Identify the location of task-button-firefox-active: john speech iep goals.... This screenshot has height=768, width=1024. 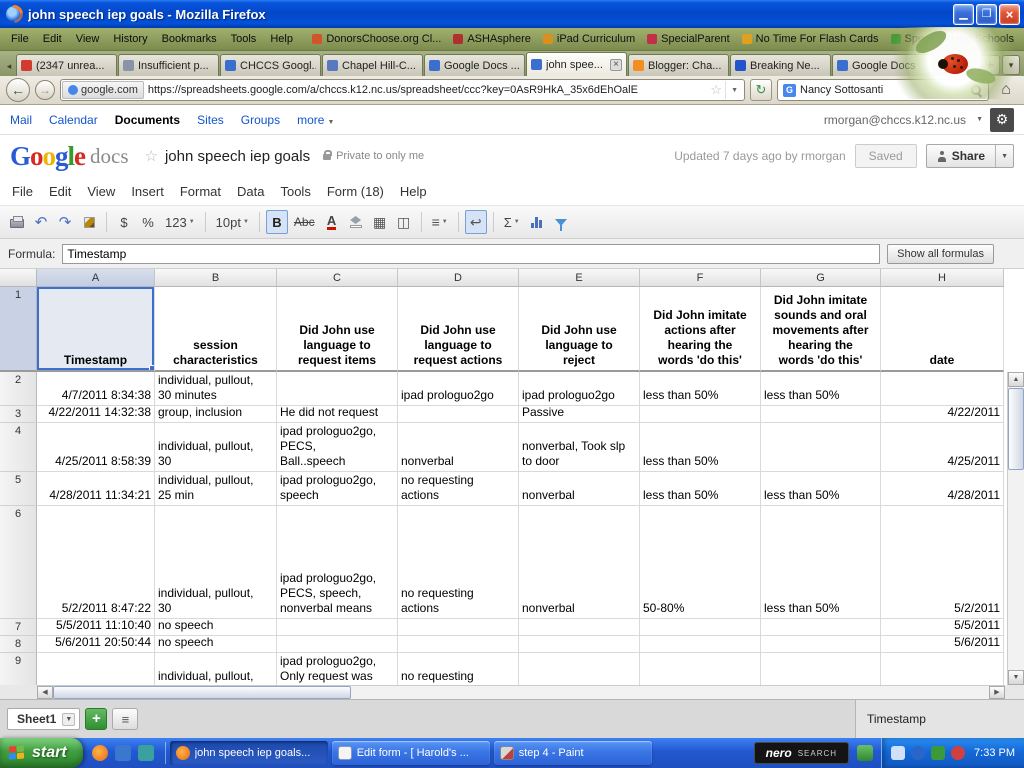
(248, 753).